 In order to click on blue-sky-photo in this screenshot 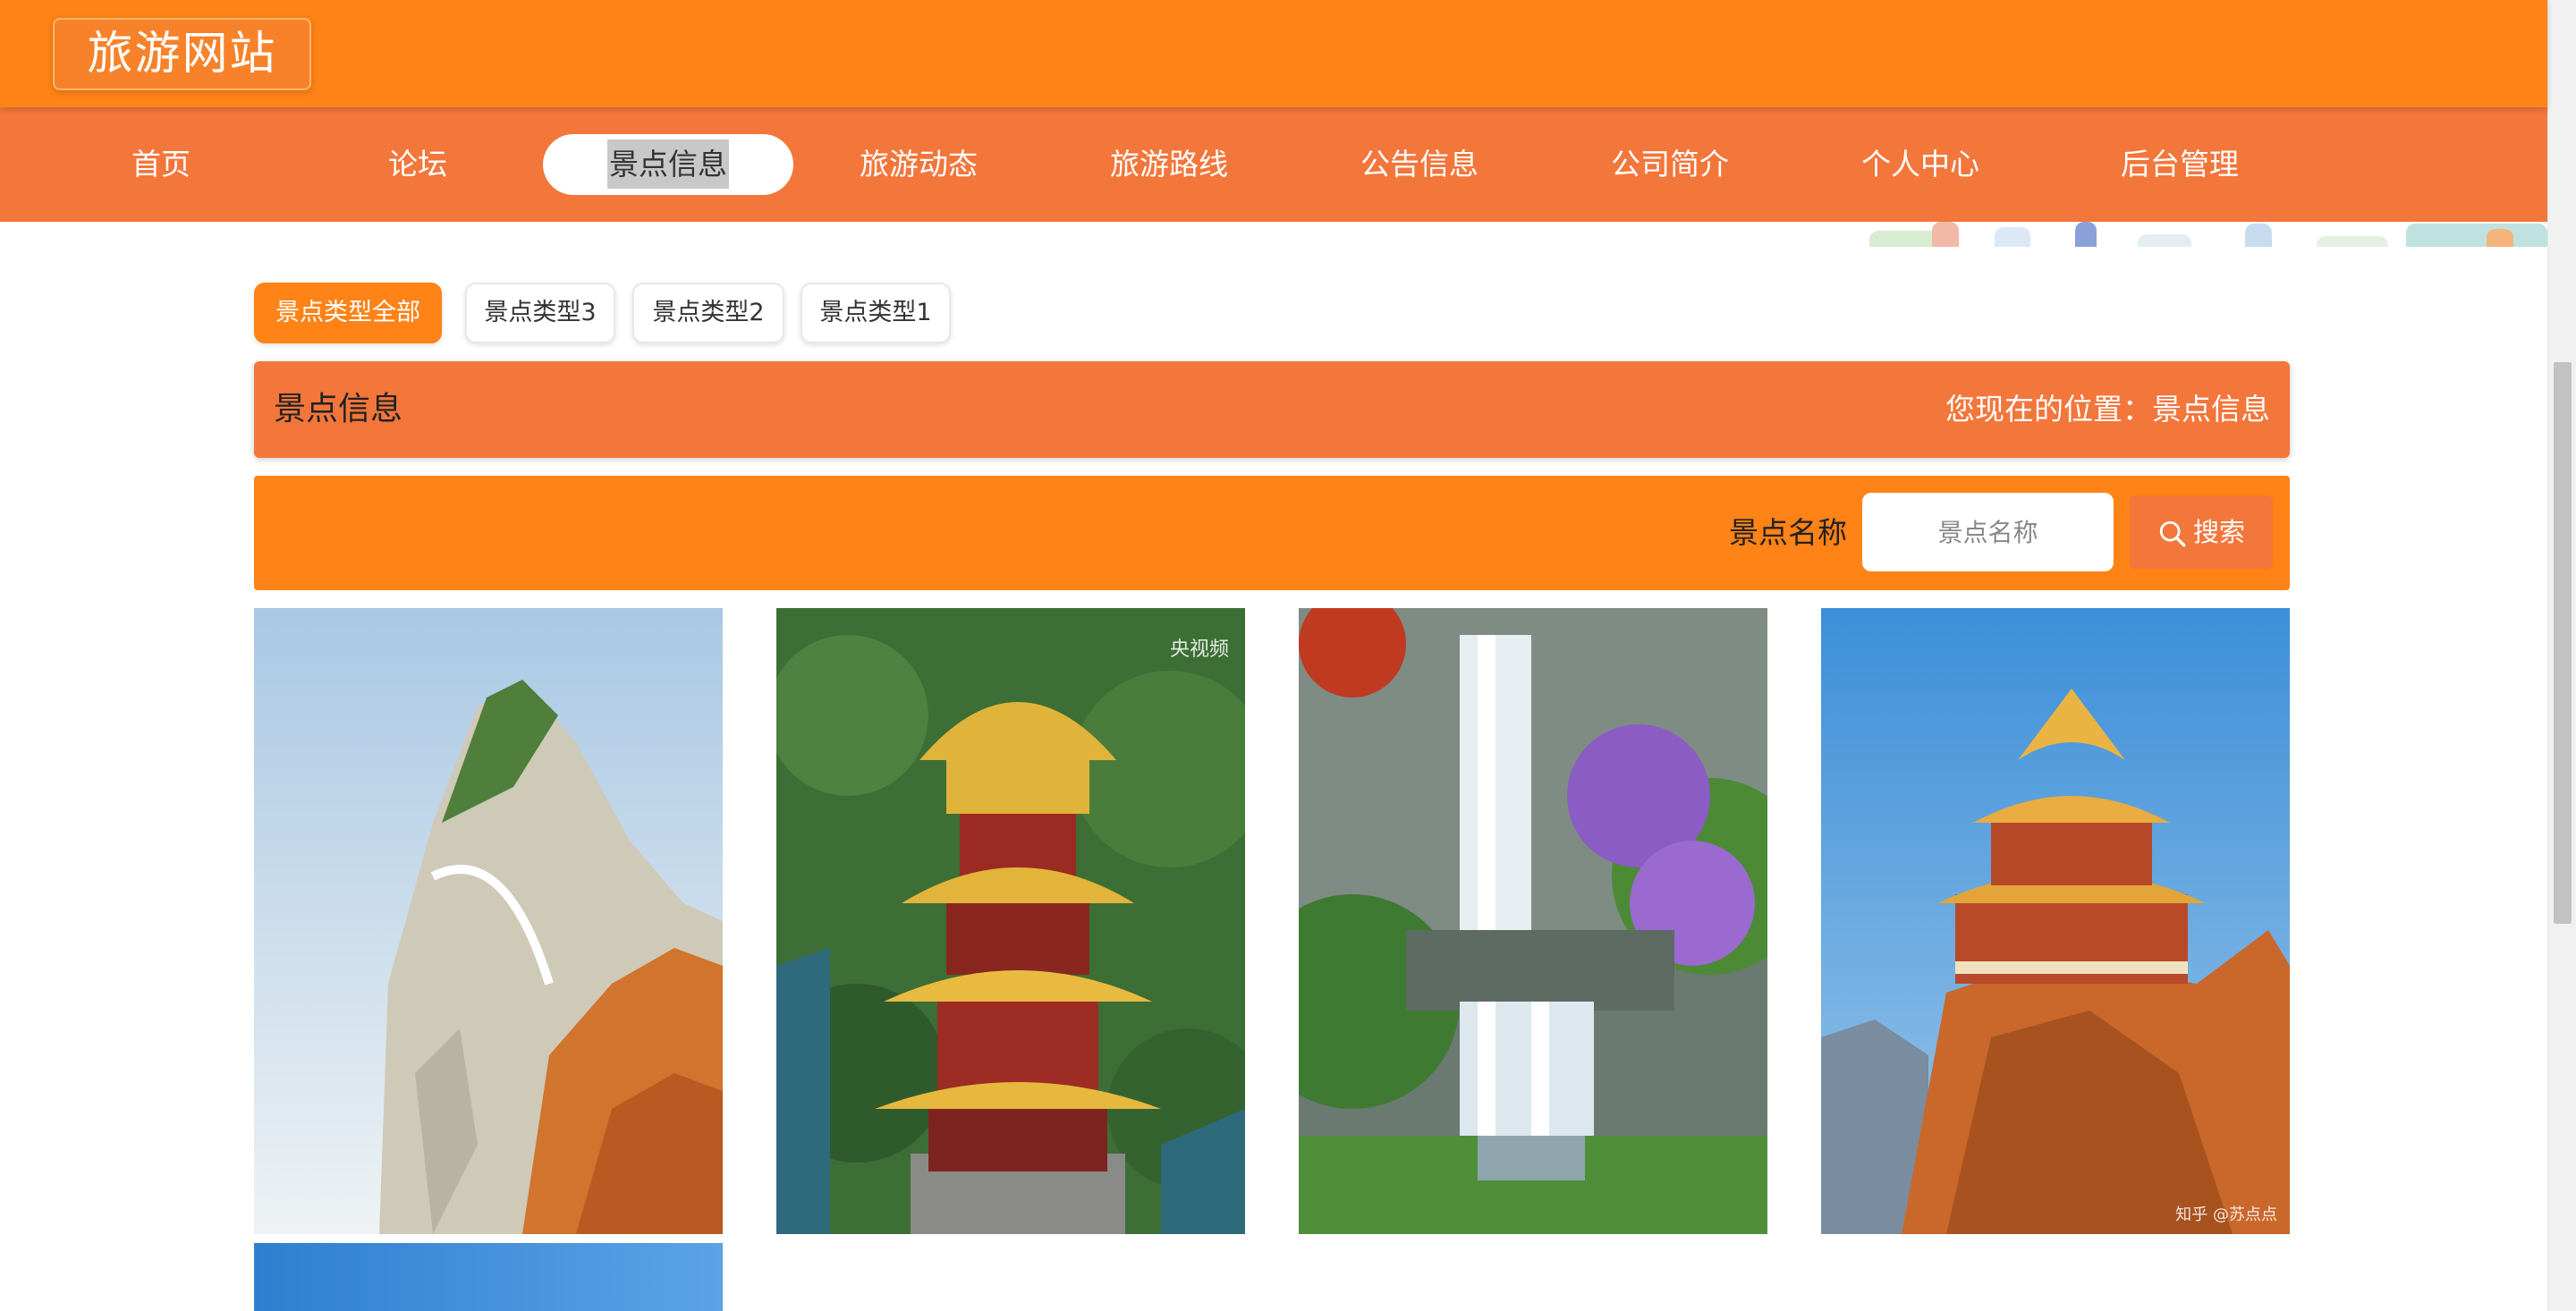, I will do `click(488, 1277)`.